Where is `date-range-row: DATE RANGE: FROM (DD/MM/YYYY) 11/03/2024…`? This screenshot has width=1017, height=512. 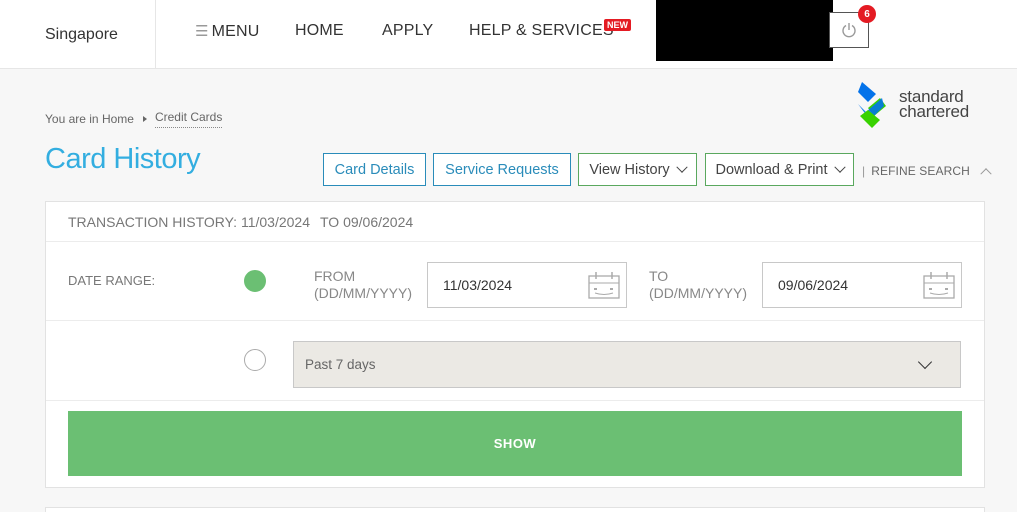 date-range-row: DATE RANGE: FROM (DD/MM/YYYY) 11/03/2024… is located at coordinates (515, 281).